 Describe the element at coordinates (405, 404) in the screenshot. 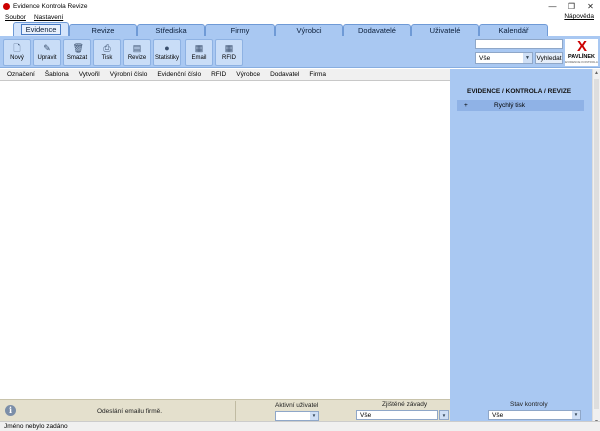

I see `fault-label: Zjištěné závady` at that location.